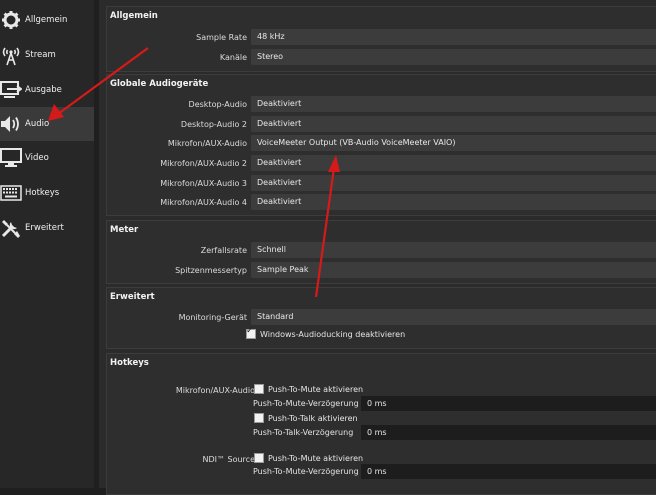 Image resolution: width=656 pixels, height=495 pixels. I want to click on keyboard-icon, so click(11, 193).